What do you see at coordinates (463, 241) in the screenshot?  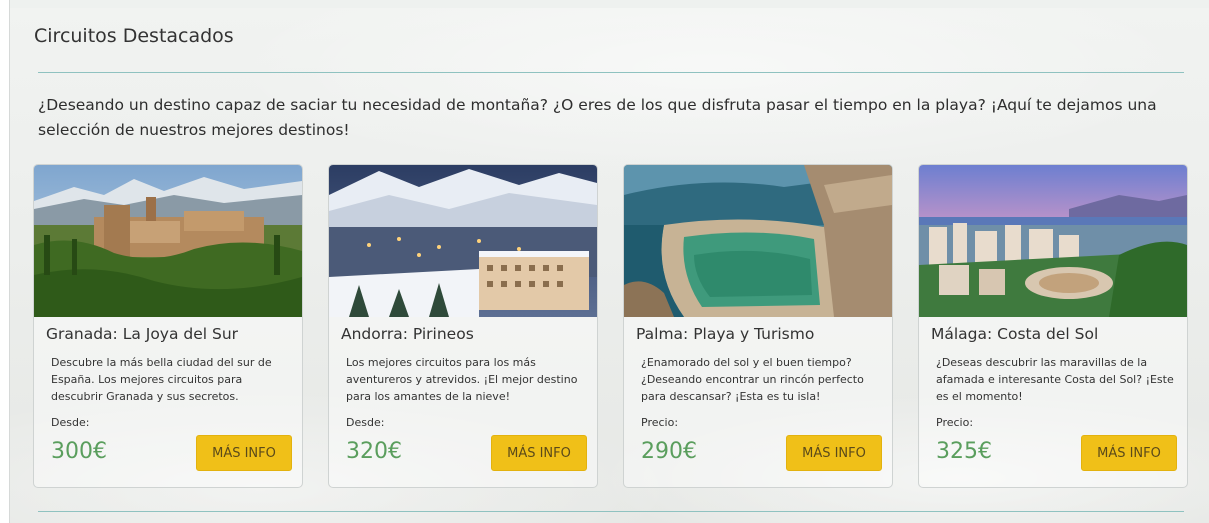 I see `andorra-snow-town-image` at bounding box center [463, 241].